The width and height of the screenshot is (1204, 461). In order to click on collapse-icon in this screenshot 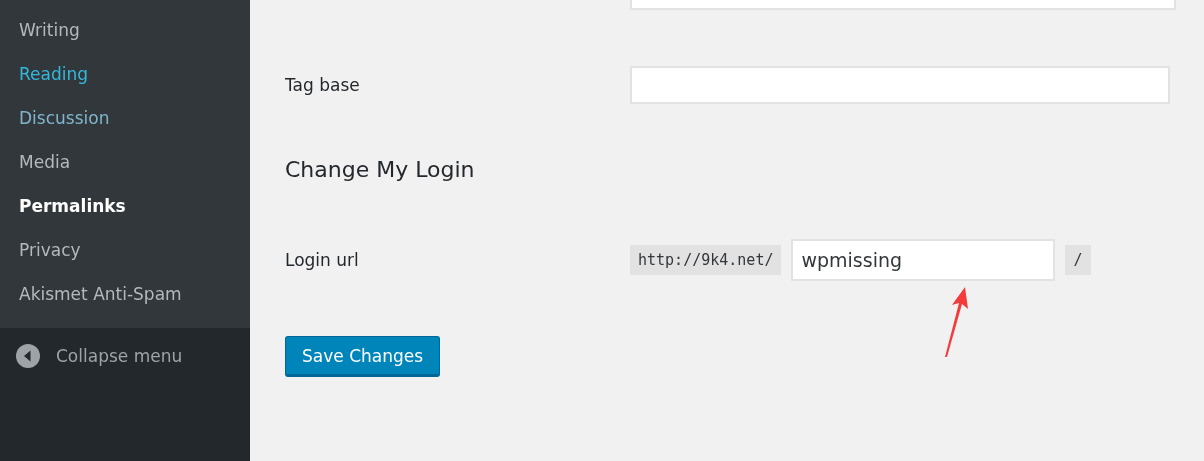, I will do `click(28, 356)`.